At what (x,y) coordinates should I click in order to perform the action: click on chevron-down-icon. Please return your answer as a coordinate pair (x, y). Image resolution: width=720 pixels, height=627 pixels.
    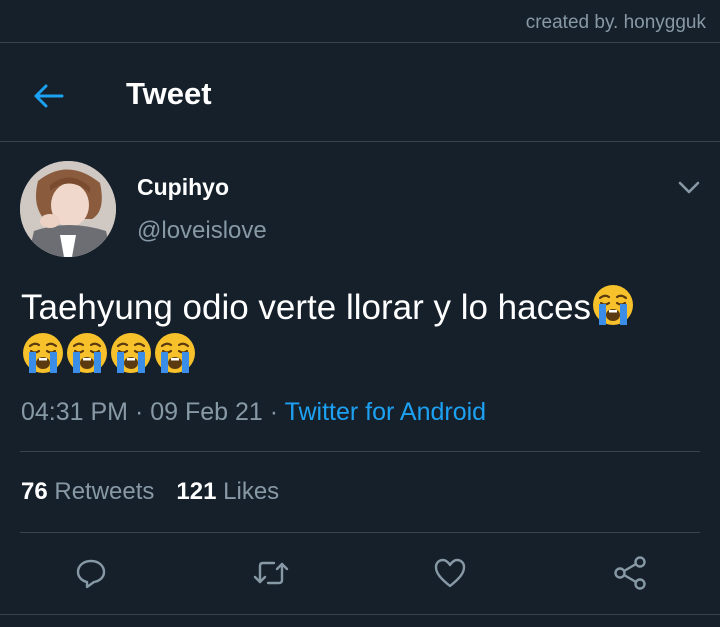
    Looking at the image, I should click on (689, 187).